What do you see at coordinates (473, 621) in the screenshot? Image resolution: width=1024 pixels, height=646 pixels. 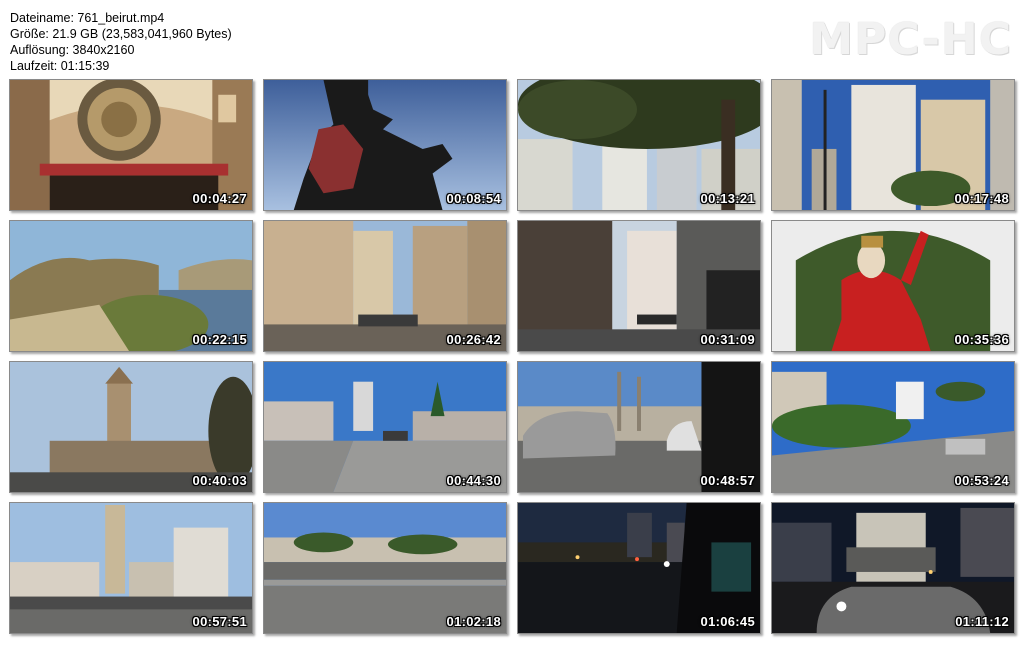 I see `timestamp: 01:02:18` at bounding box center [473, 621].